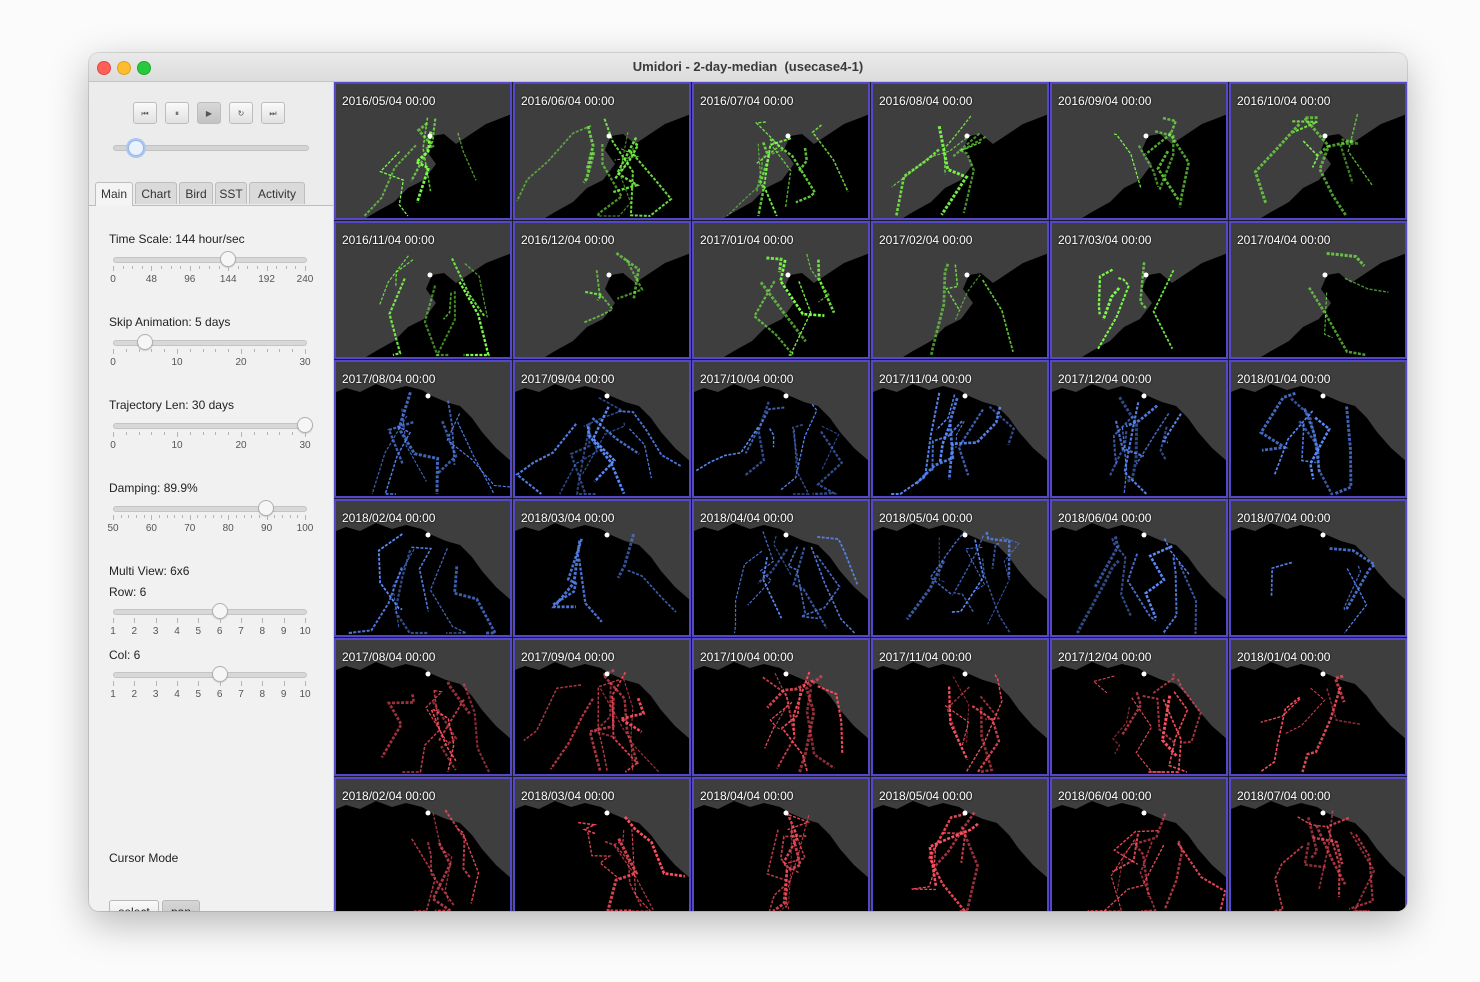 This screenshot has height=982, width=1480. I want to click on map-panel: 2017/04/04 00:00, so click(1318, 290).